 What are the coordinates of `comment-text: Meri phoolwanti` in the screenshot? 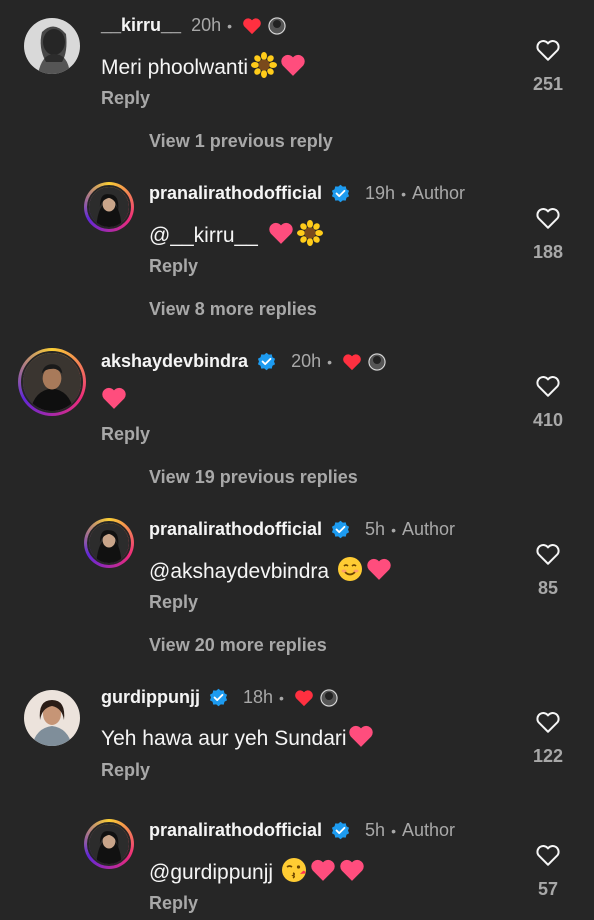 It's located at (203, 68).